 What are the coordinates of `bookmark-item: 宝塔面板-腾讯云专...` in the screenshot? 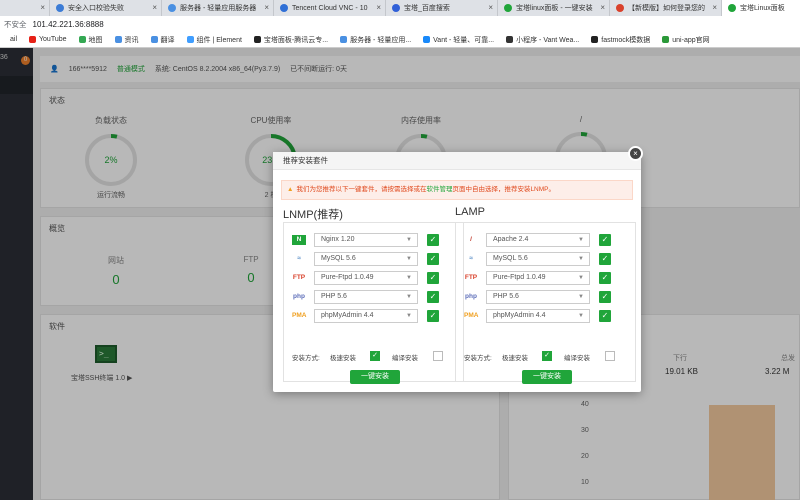 It's located at (291, 40).